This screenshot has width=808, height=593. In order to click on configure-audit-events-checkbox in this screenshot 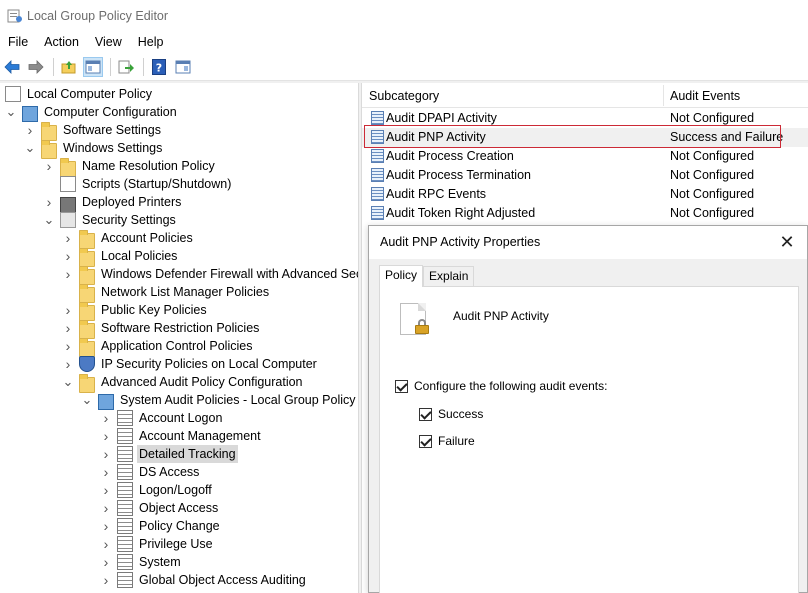, I will do `click(401, 386)`.